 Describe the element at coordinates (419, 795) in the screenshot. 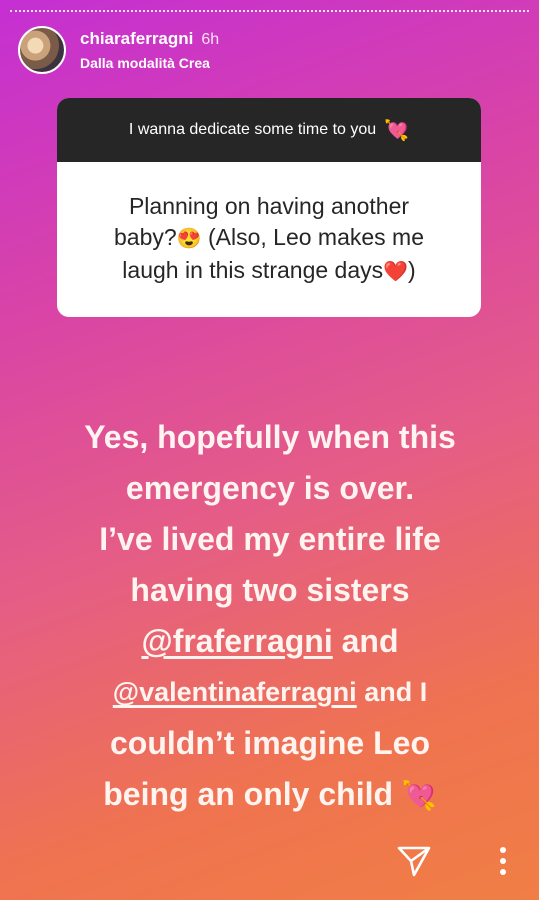

I see `heart-arrow-emoji: 💘` at that location.